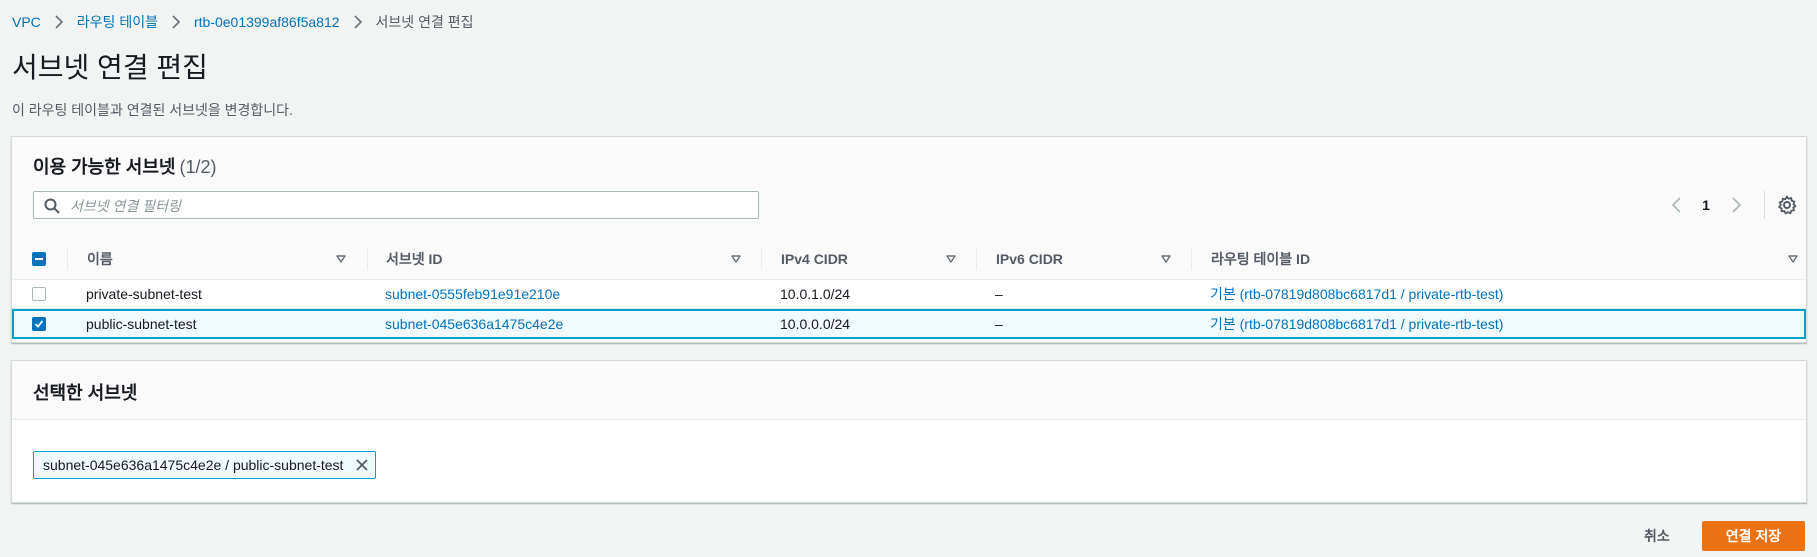 This screenshot has width=1817, height=557. What do you see at coordinates (1083, 259) in the screenshot?
I see `column-header-ipv6: IPv6 CIDR` at bounding box center [1083, 259].